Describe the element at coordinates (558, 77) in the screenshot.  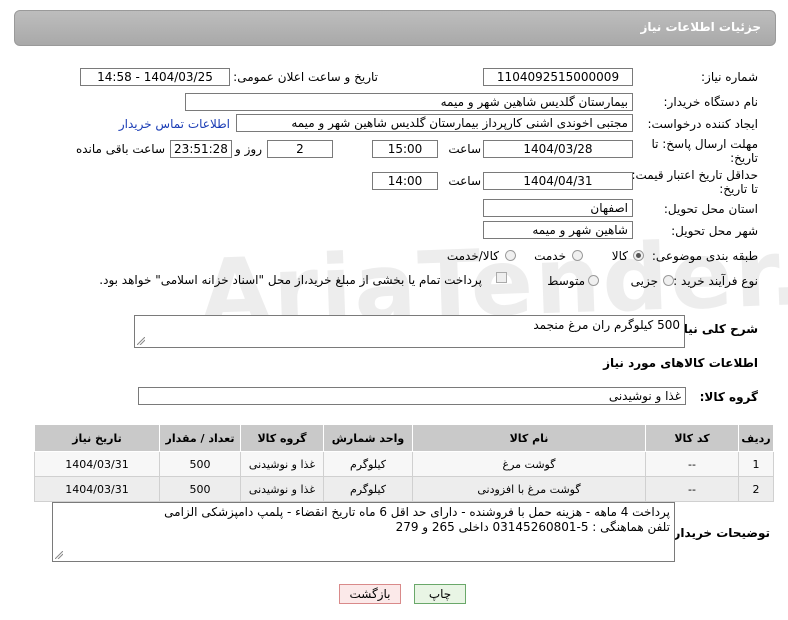
I see `need-number-field: 1104092515000009` at that location.